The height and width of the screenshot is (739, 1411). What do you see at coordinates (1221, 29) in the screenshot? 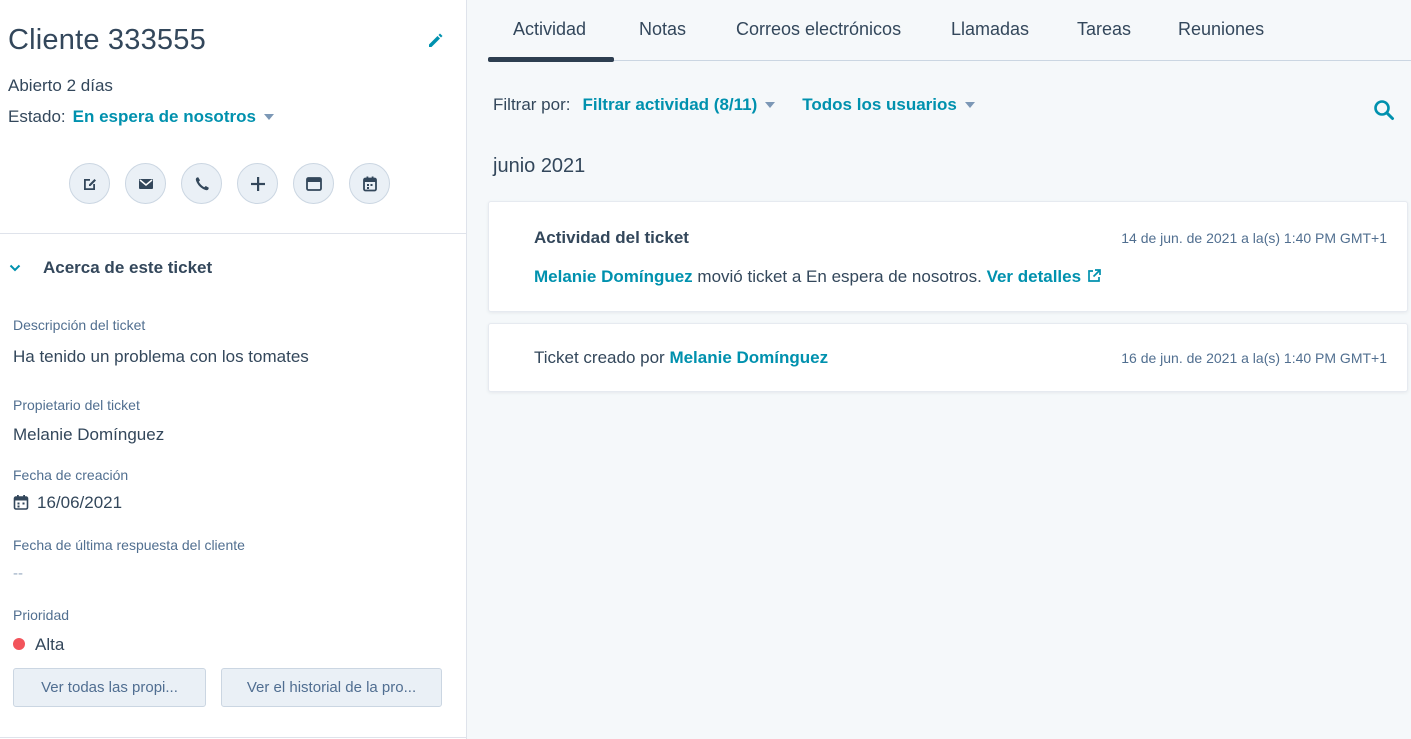
I see `tab-reuniones: Reuniones` at bounding box center [1221, 29].